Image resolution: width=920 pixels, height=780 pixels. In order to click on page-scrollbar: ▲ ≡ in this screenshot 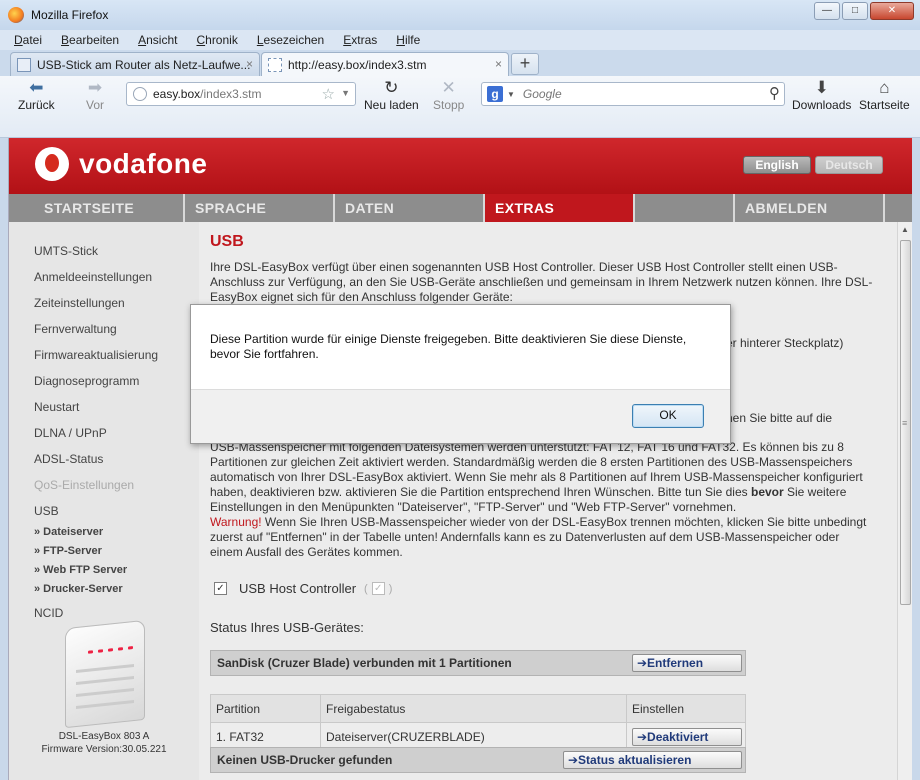, I will do `click(904, 501)`.